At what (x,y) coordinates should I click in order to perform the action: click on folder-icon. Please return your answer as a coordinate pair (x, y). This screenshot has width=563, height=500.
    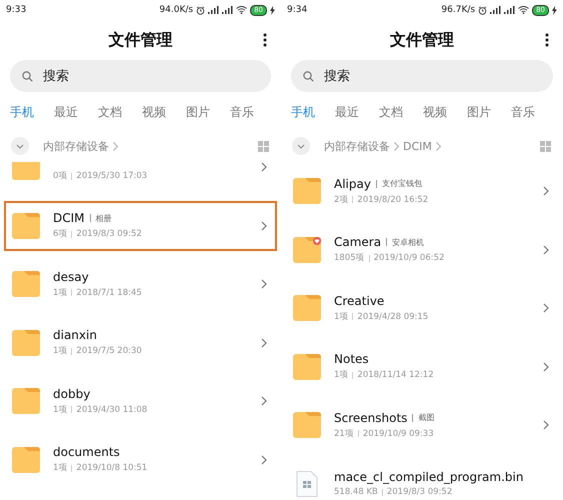
    Looking at the image, I should click on (26, 171).